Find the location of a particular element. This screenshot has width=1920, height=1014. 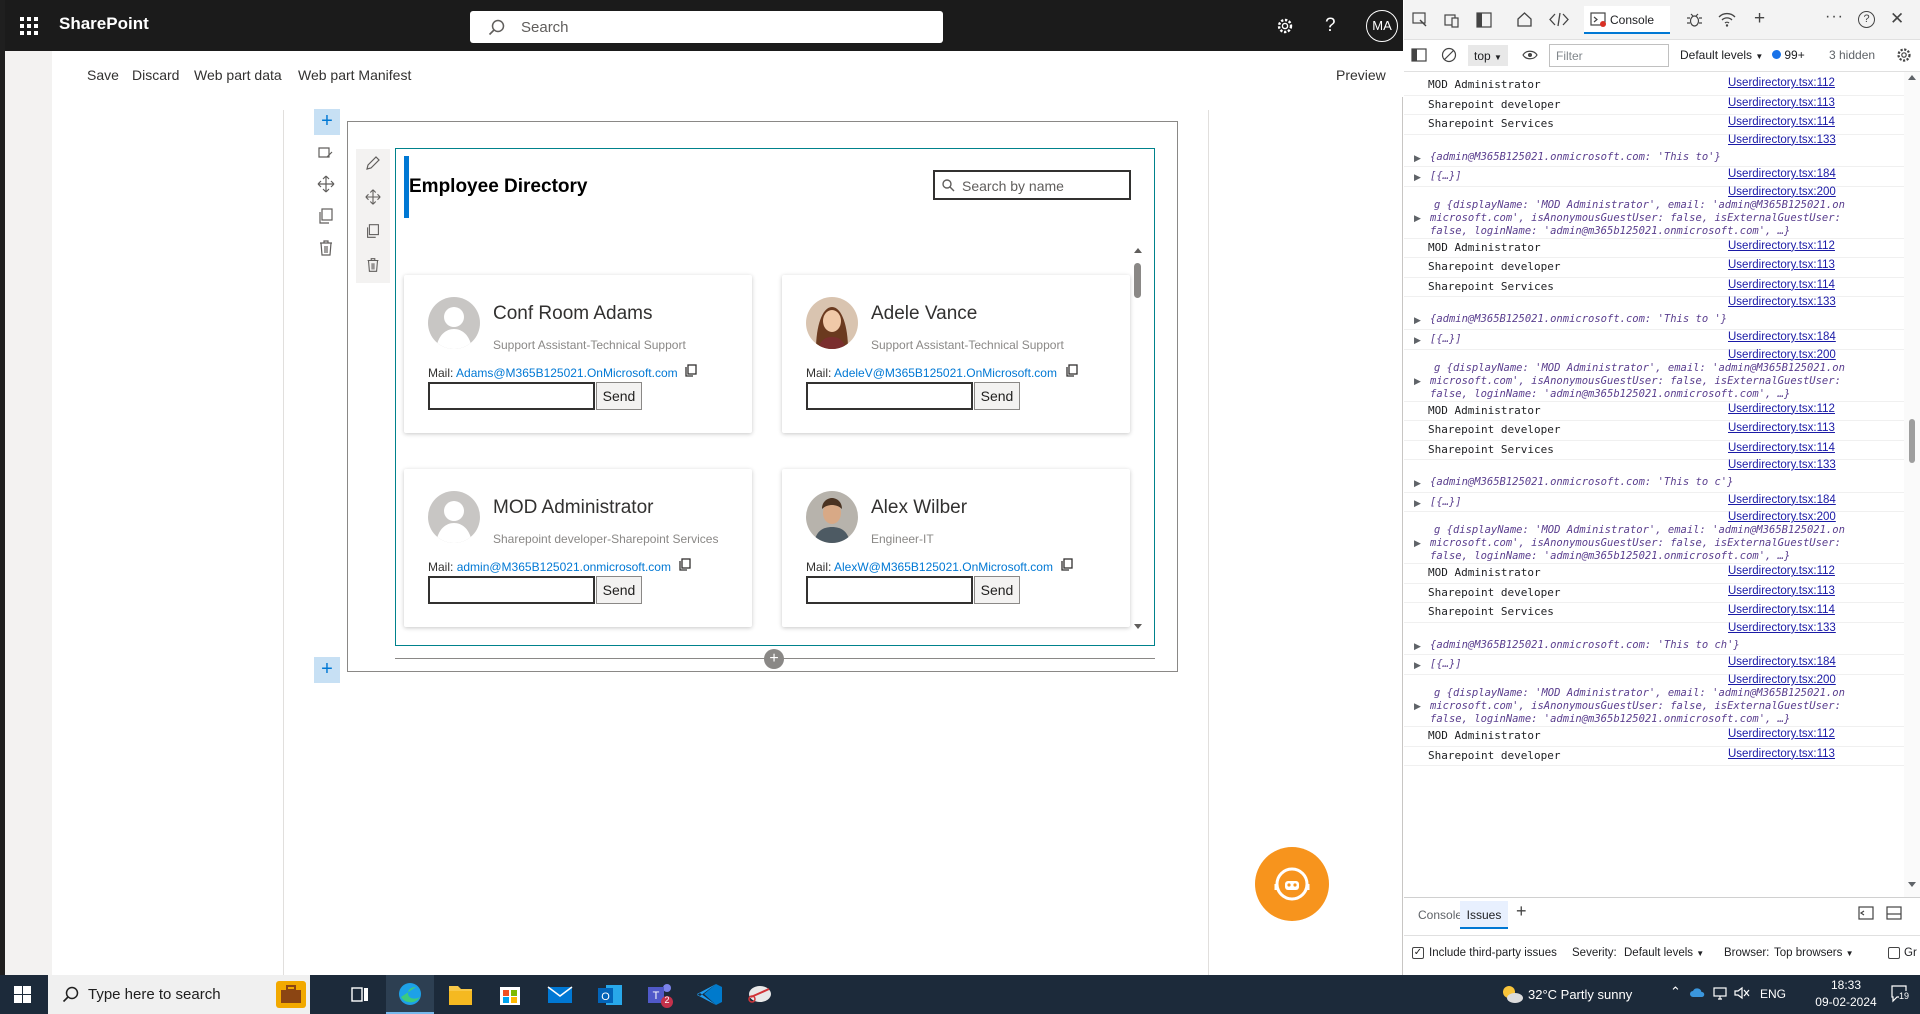

move-webpart-icon is located at coordinates (373, 197).